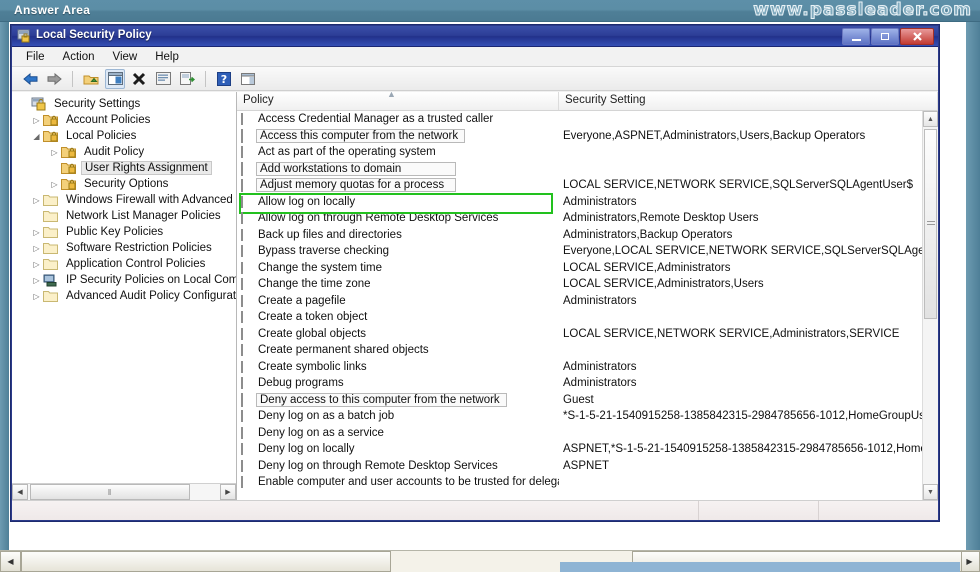 The image size is (980, 572). Describe the element at coordinates (398, 333) in the screenshot. I see `policy-name-cell: Create global objects` at that location.